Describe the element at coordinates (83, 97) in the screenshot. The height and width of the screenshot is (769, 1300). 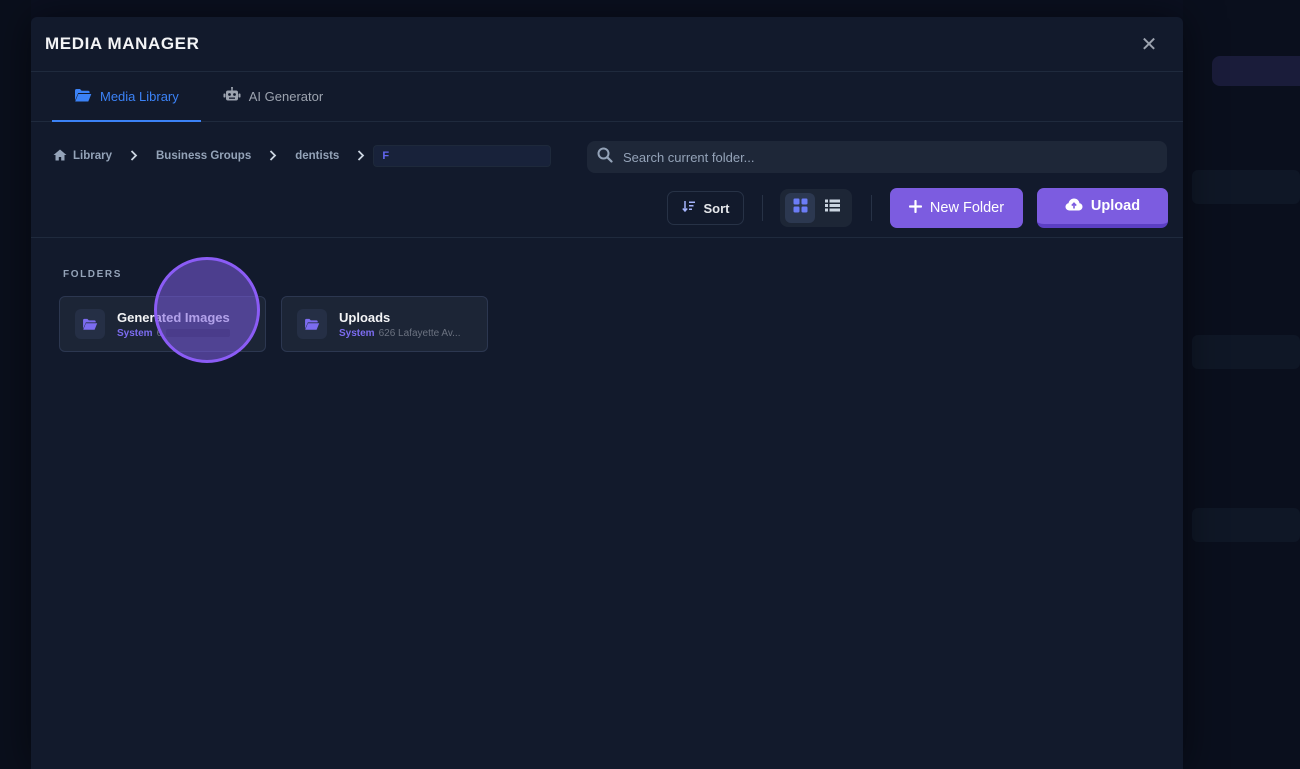
I see `folder-open-icon` at that location.